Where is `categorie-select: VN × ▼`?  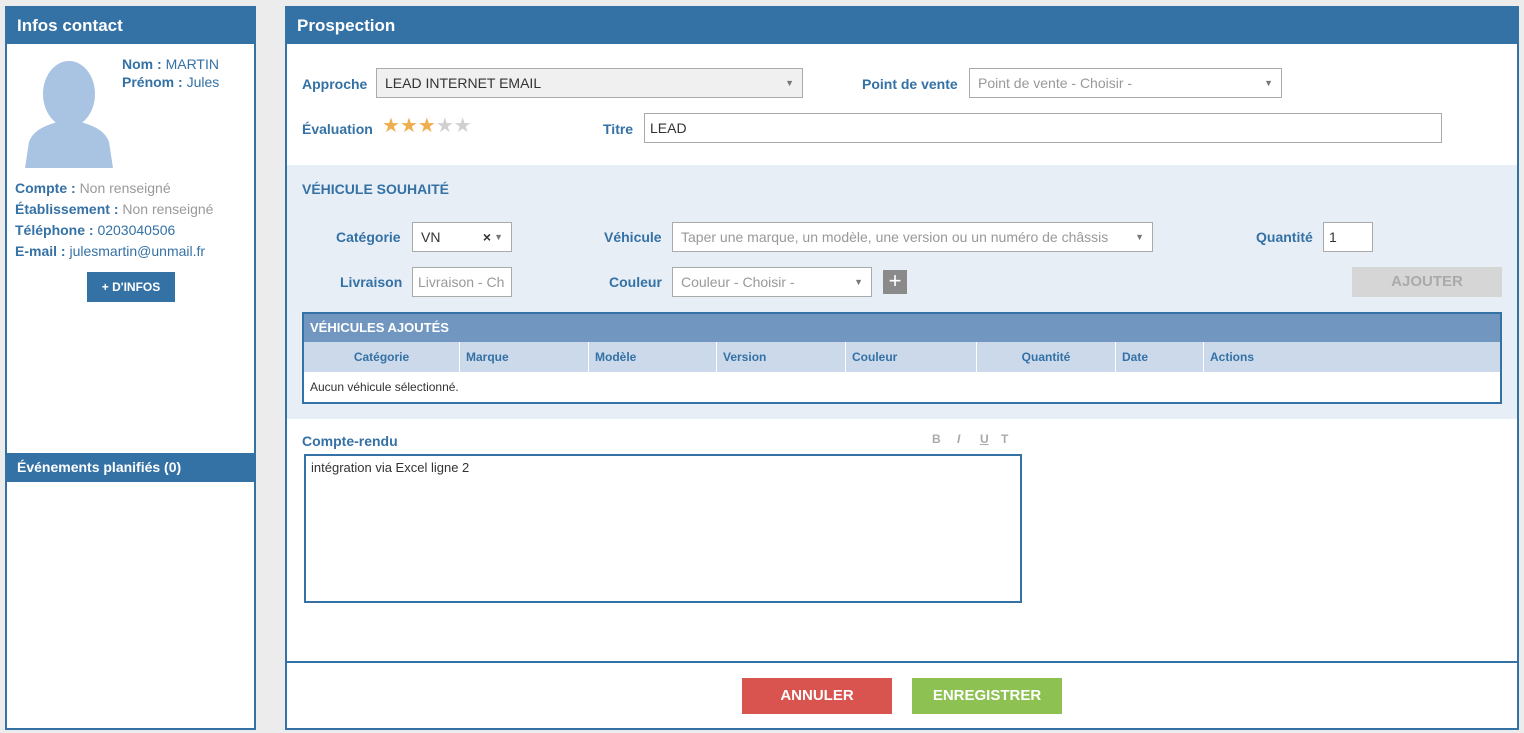 categorie-select: VN × ▼ is located at coordinates (462, 237).